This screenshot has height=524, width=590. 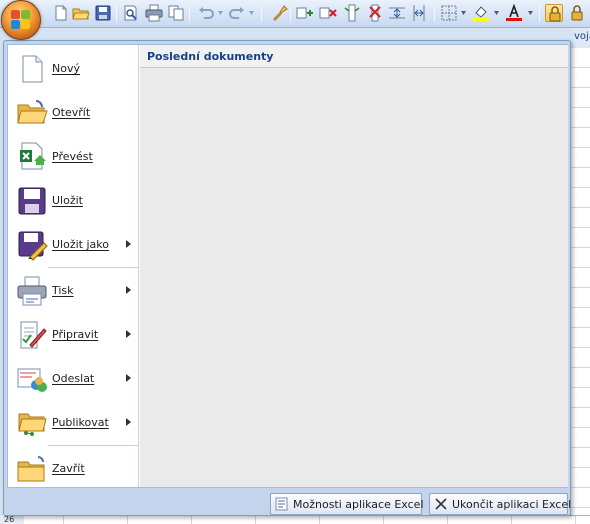 I want to click on office-logo-icon, so click(x=21, y=20).